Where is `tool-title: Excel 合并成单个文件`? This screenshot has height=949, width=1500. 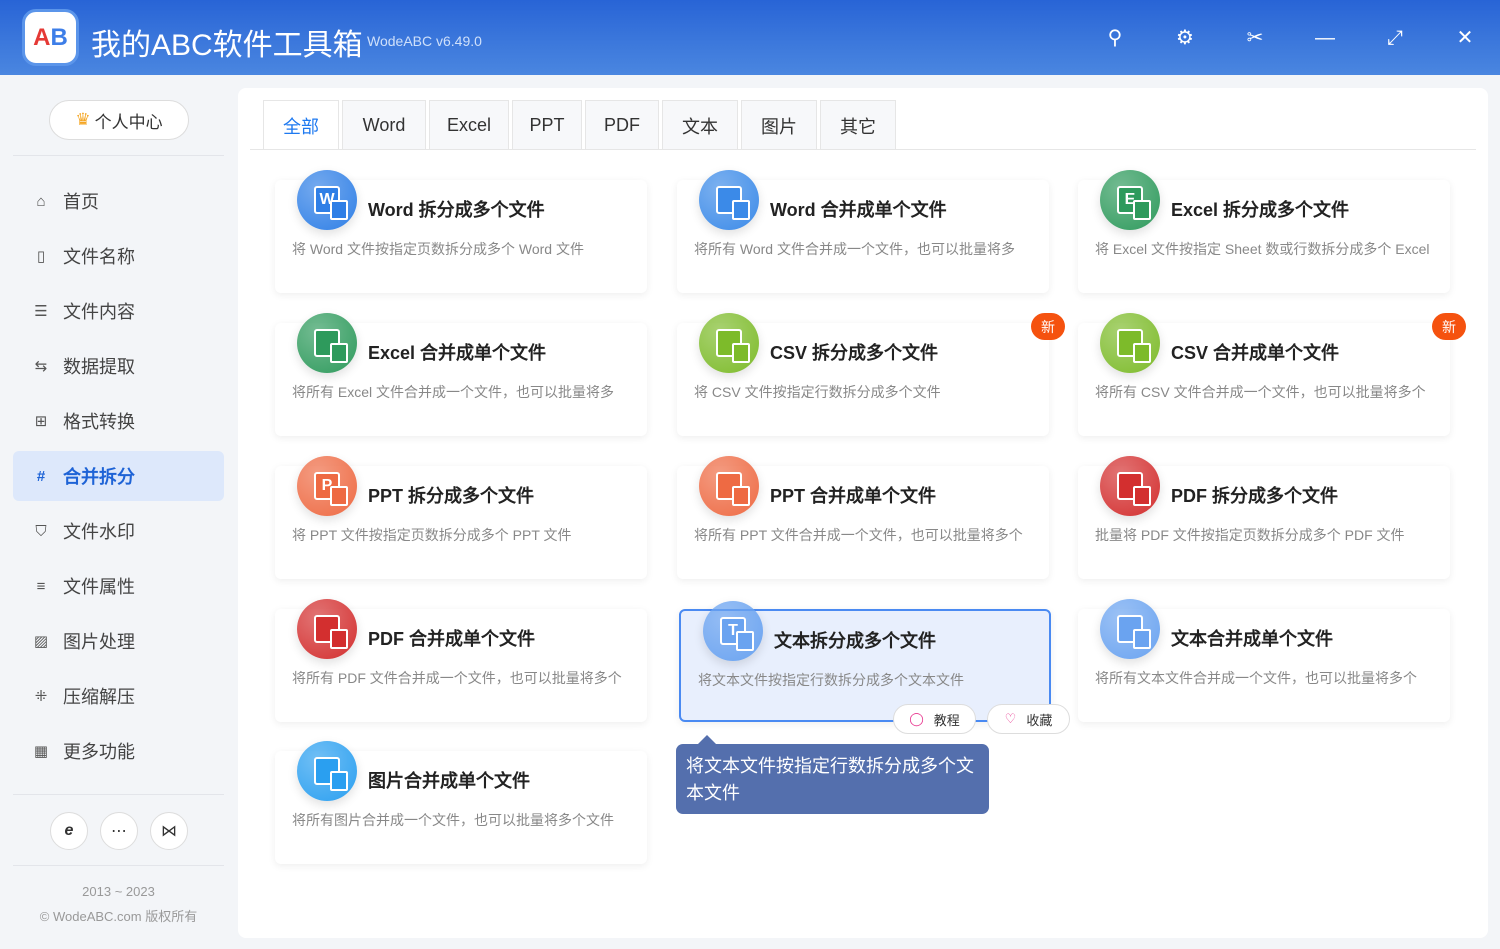 tool-title: Excel 合并成单个文件 is located at coordinates (457, 353).